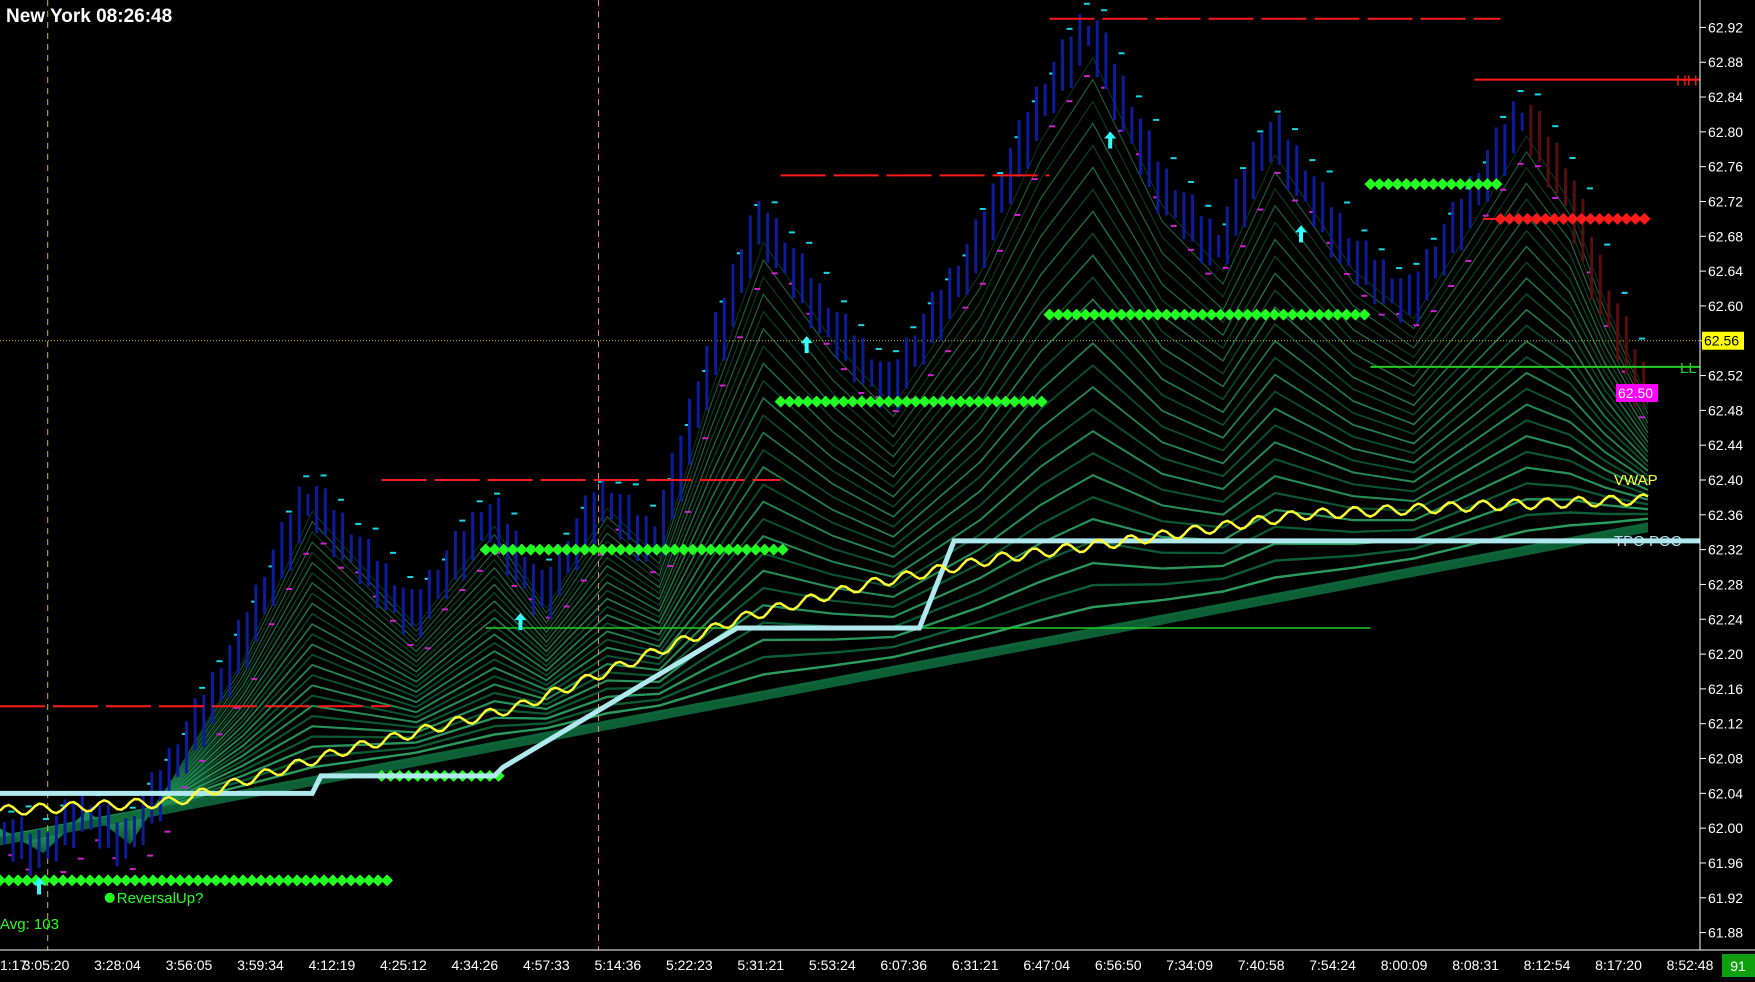 This screenshot has height=982, width=1755. Describe the element at coordinates (1475, 965) in the screenshot. I see `x-tick-label: 8:08:31` at that location.